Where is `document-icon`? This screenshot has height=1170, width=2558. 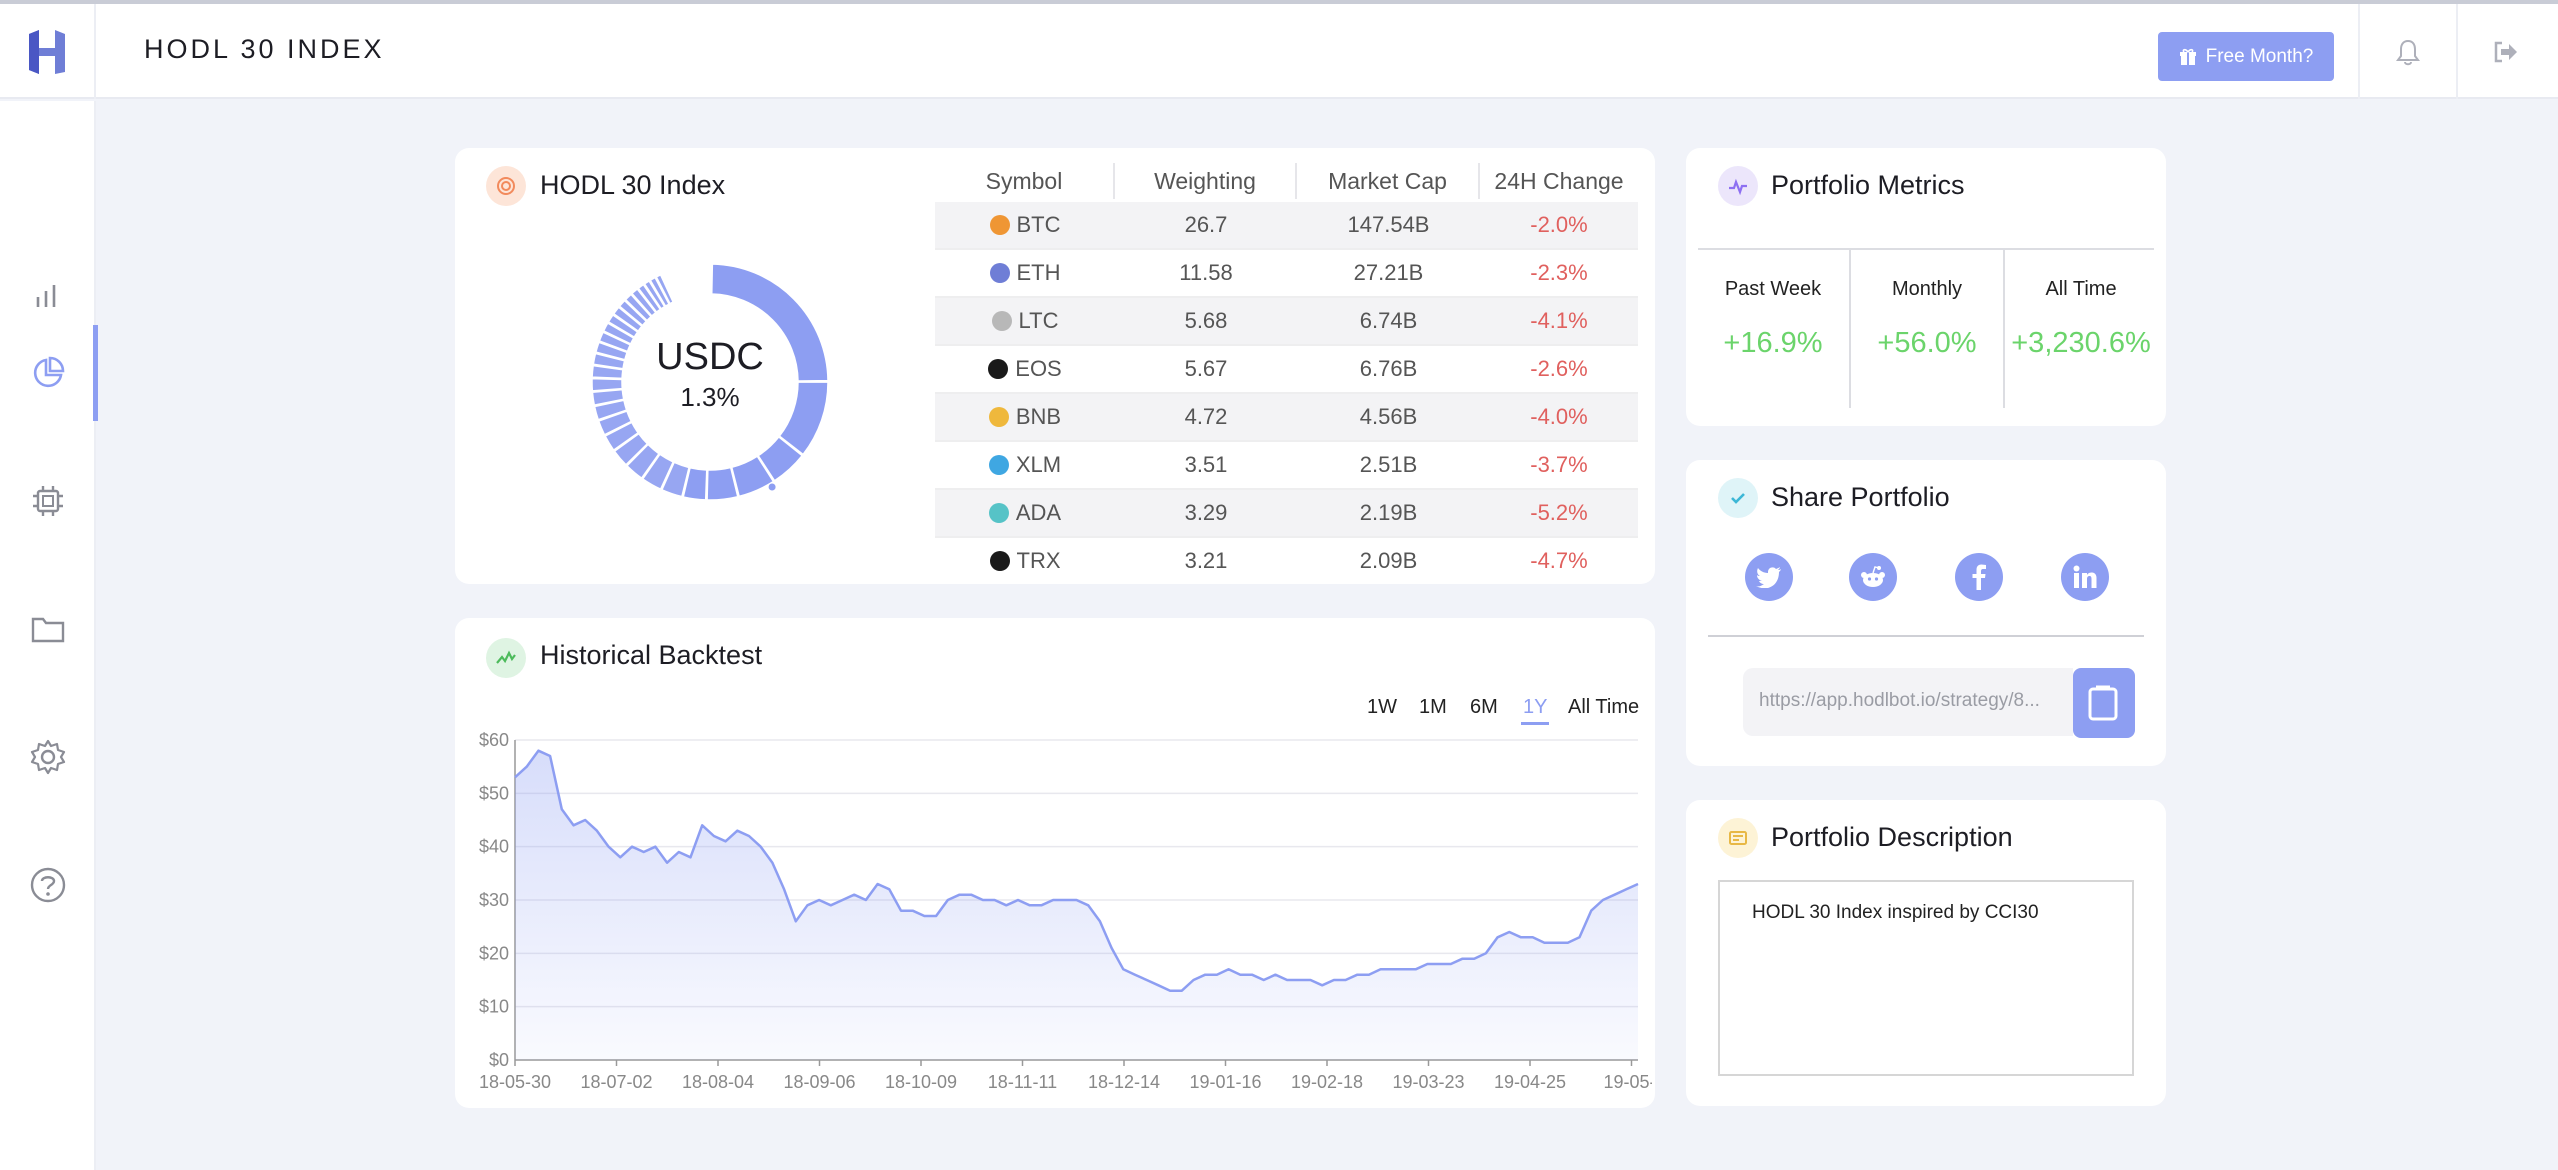 document-icon is located at coordinates (1738, 838).